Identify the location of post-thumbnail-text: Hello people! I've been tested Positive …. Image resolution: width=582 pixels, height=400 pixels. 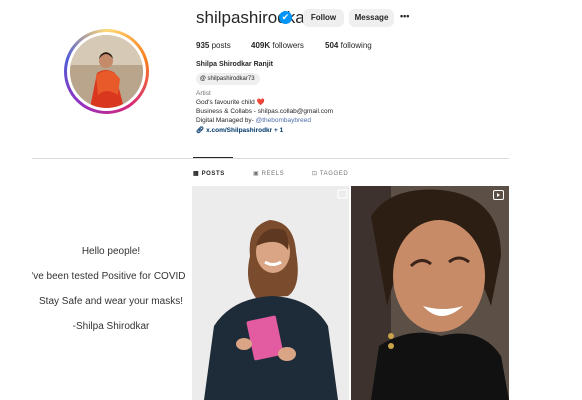
(111, 293).